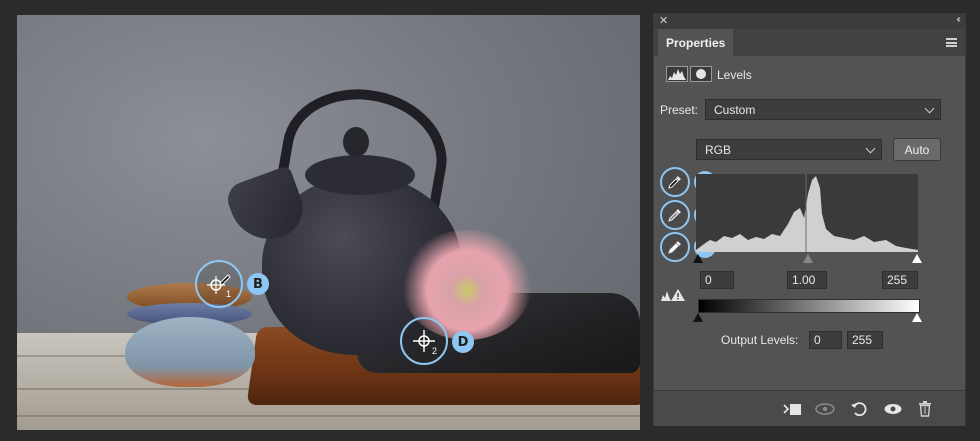 The width and height of the screenshot is (980, 441). I want to click on output-white-field: 255, so click(865, 340).